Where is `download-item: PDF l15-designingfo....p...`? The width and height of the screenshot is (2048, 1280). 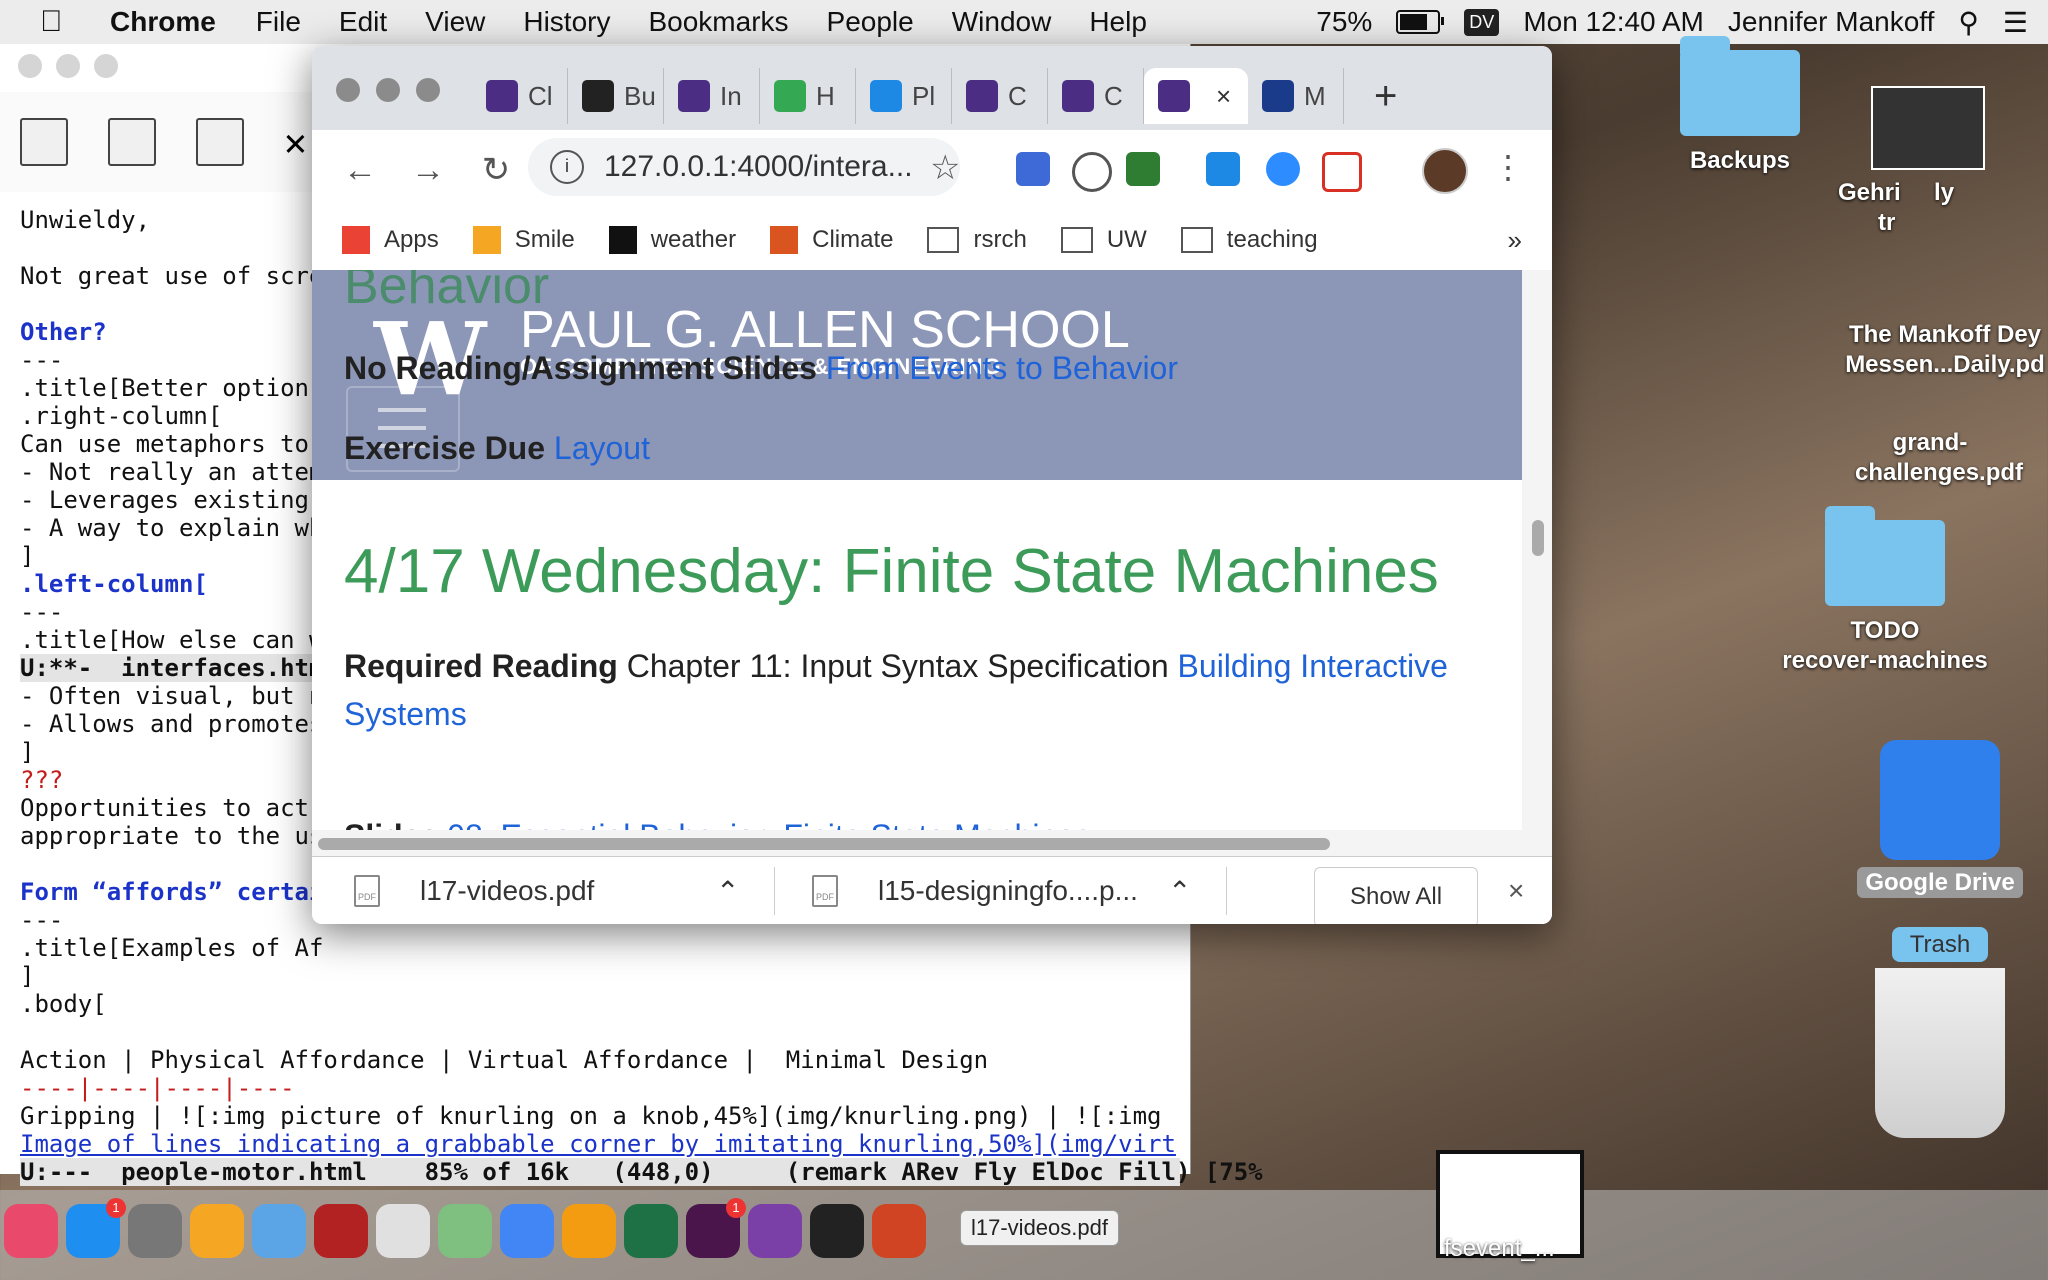
download-item: PDF l15-designingfo....p... is located at coordinates (975, 890).